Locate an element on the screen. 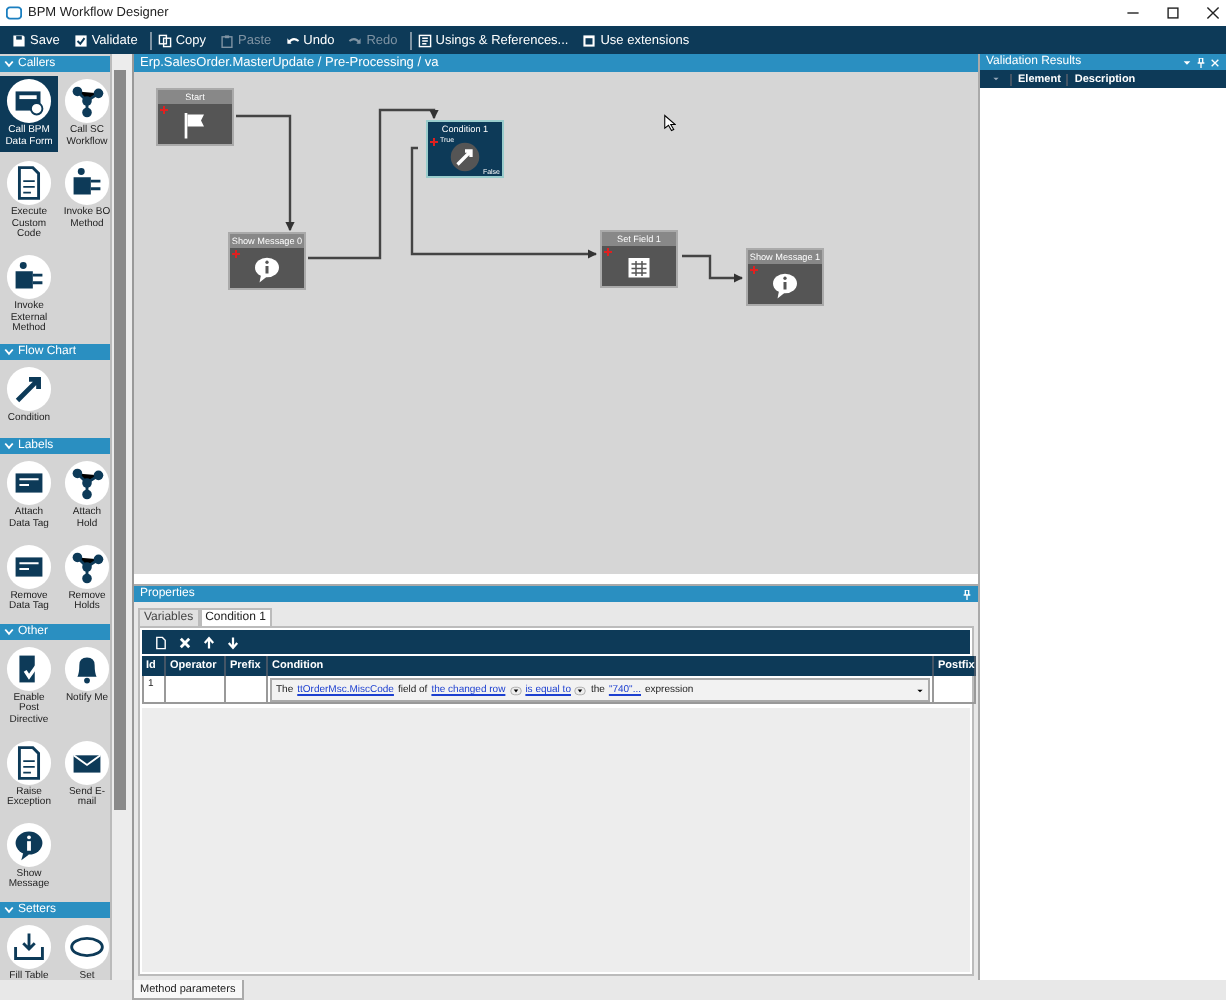 Image resolution: width=1226 pixels, height=1000 pixels. window-icon is located at coordinates (589, 40).